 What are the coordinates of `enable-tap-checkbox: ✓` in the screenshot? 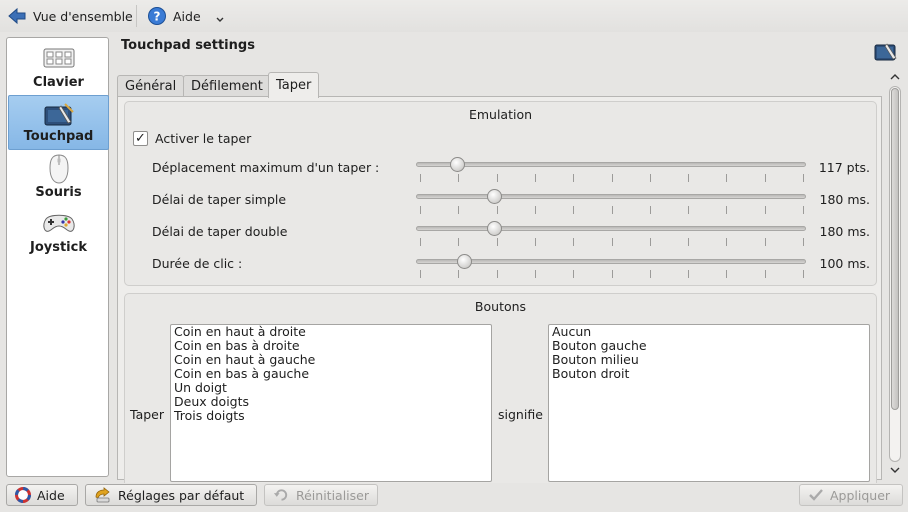 It's located at (140, 138).